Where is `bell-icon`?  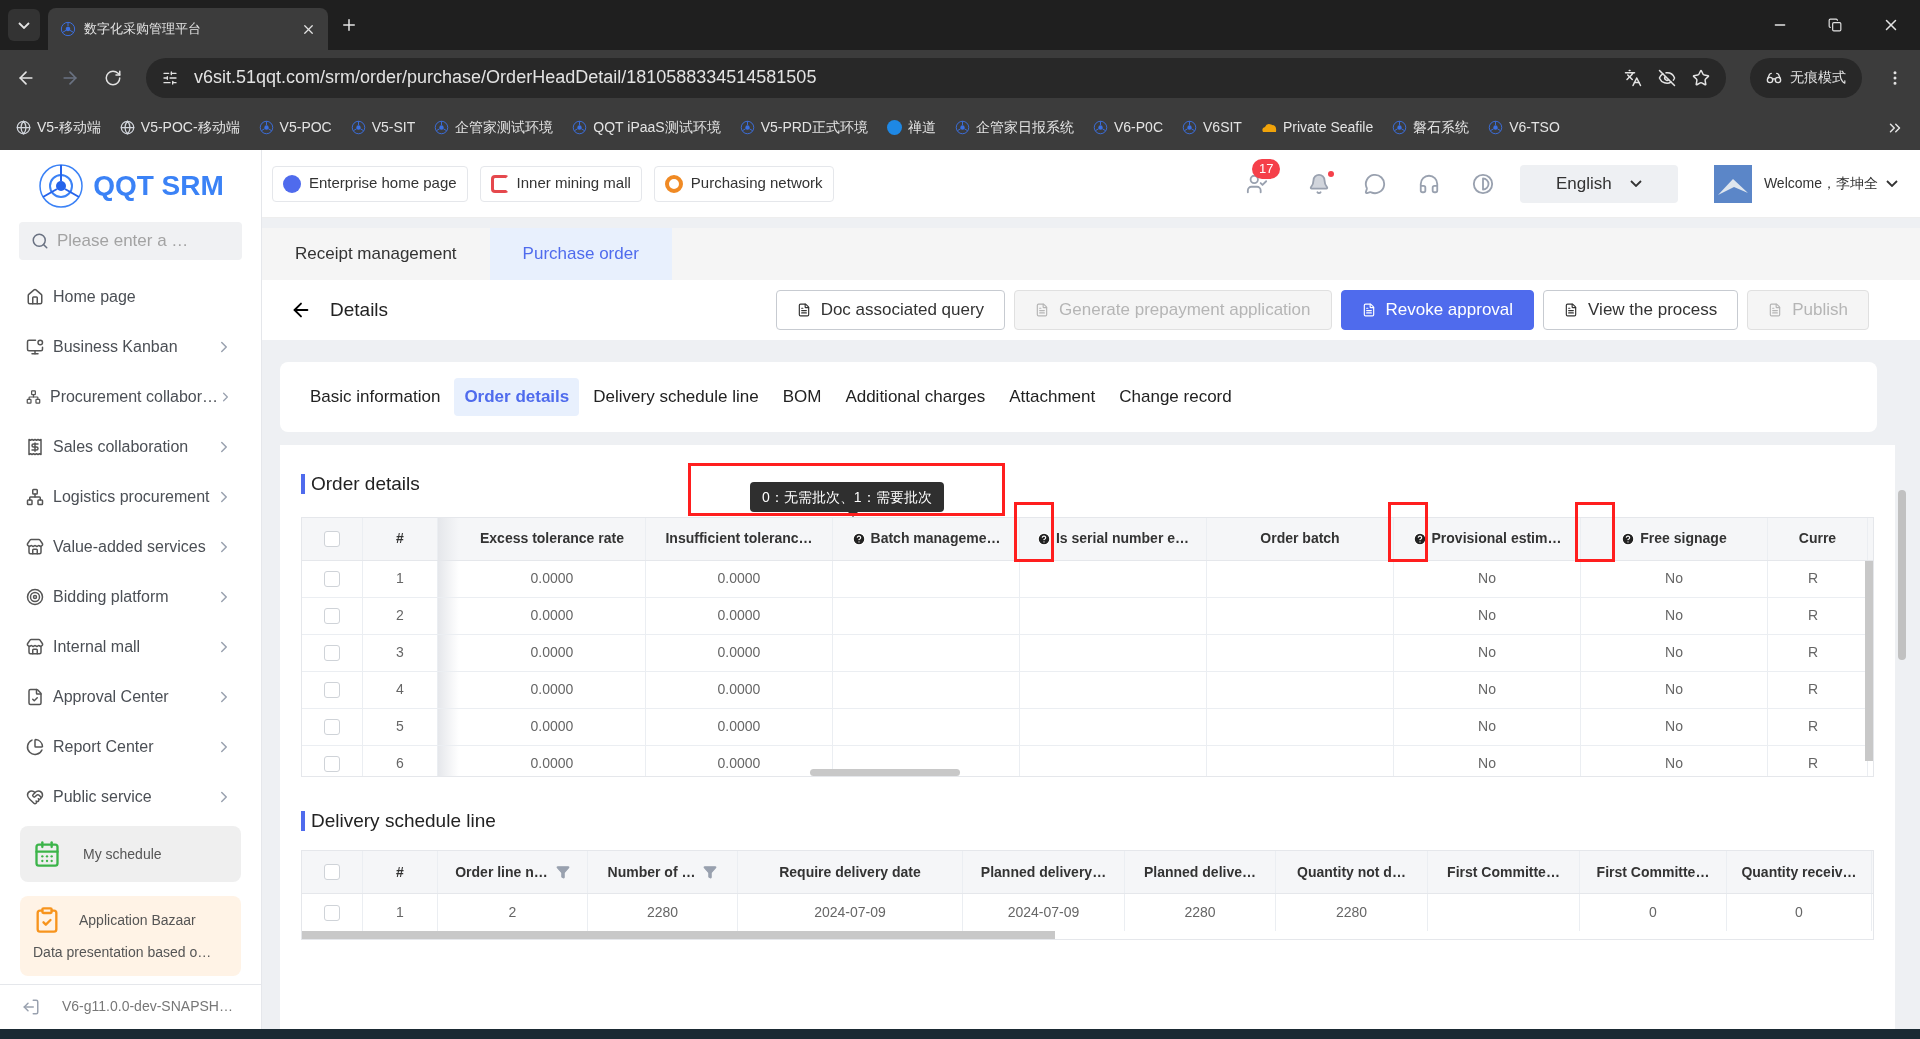
bell-icon is located at coordinates (1318, 183).